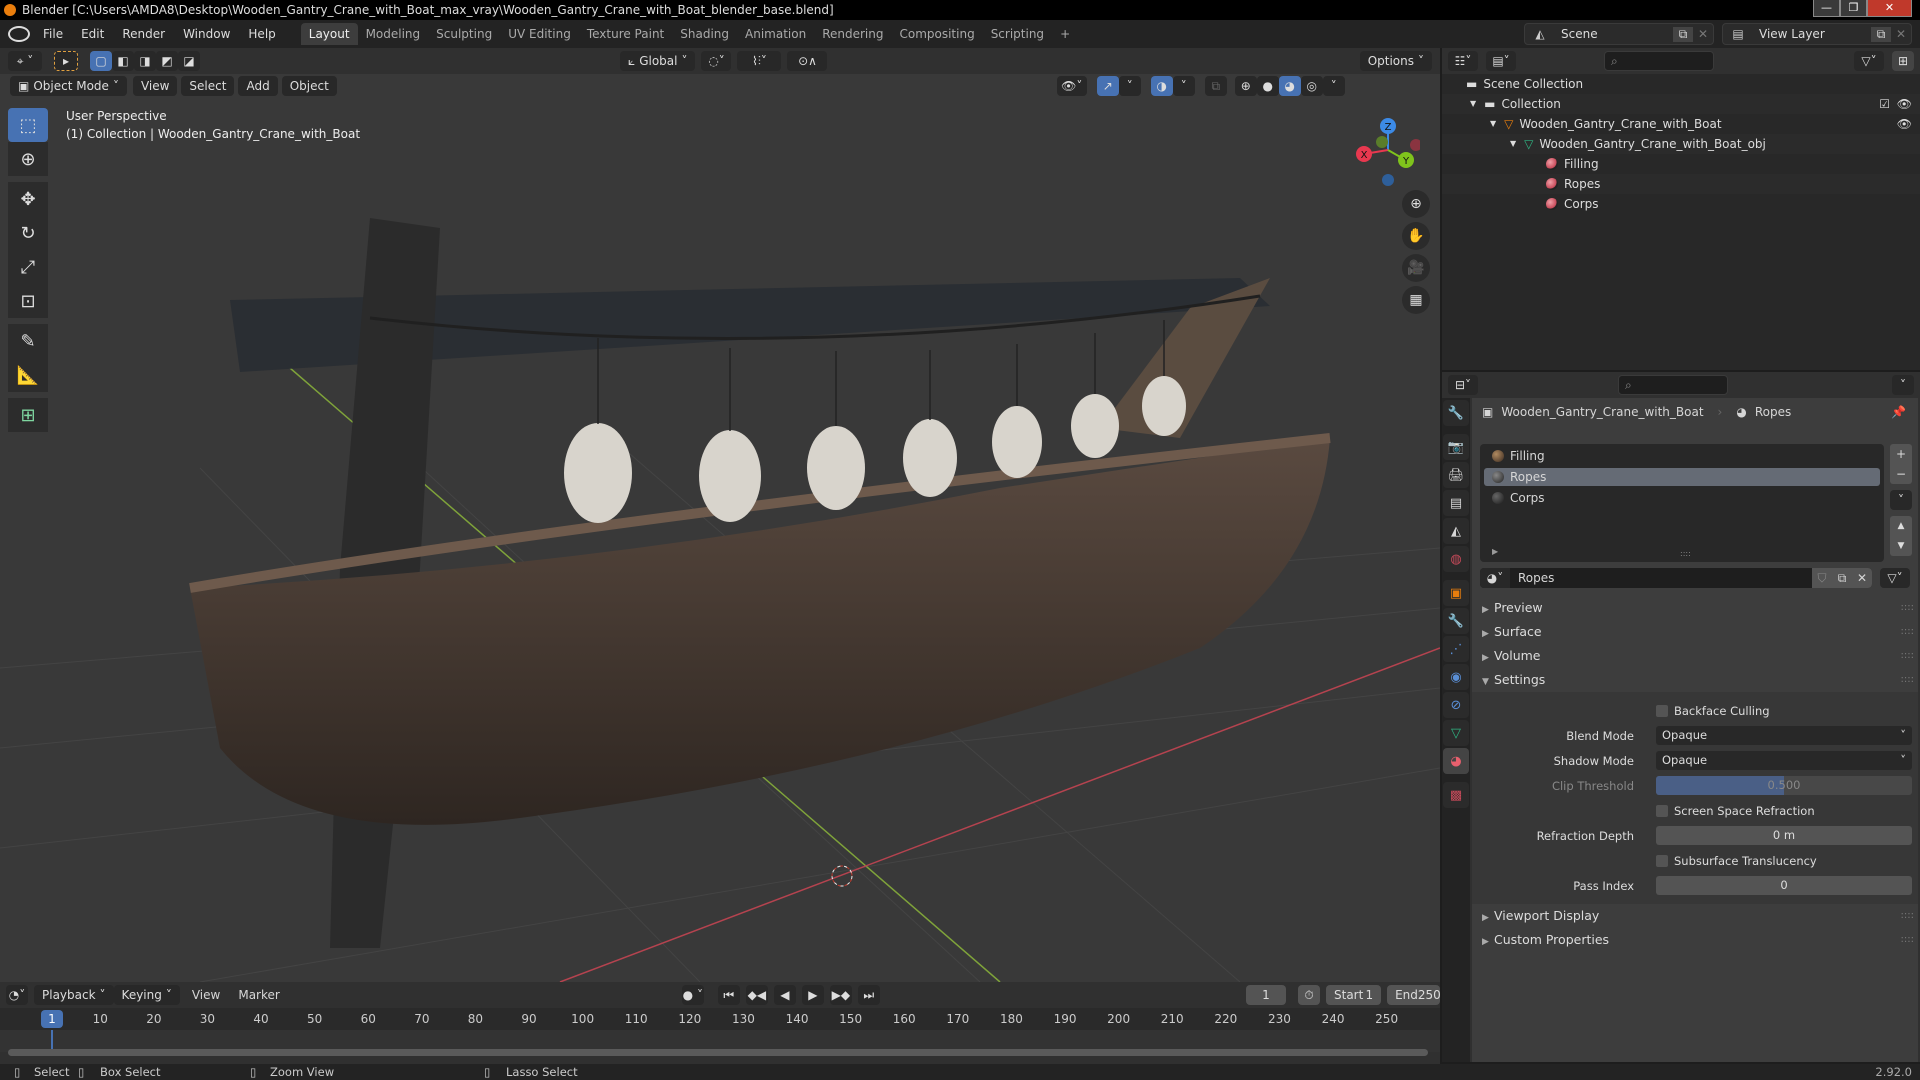 The width and height of the screenshot is (1920, 1080). I want to click on delete-view-layer-icon: ✕, so click(1901, 34).